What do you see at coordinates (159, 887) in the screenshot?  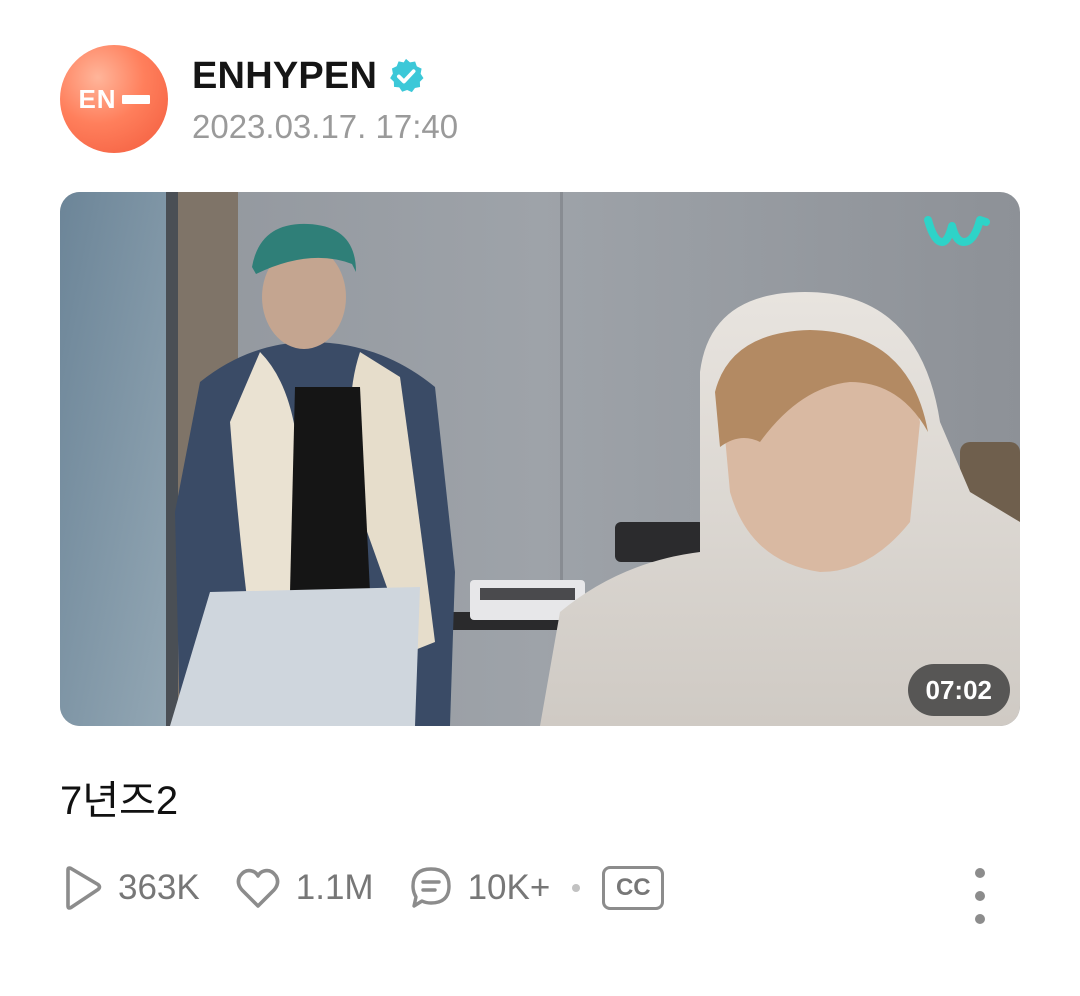 I see `plays-count: 363K` at bounding box center [159, 887].